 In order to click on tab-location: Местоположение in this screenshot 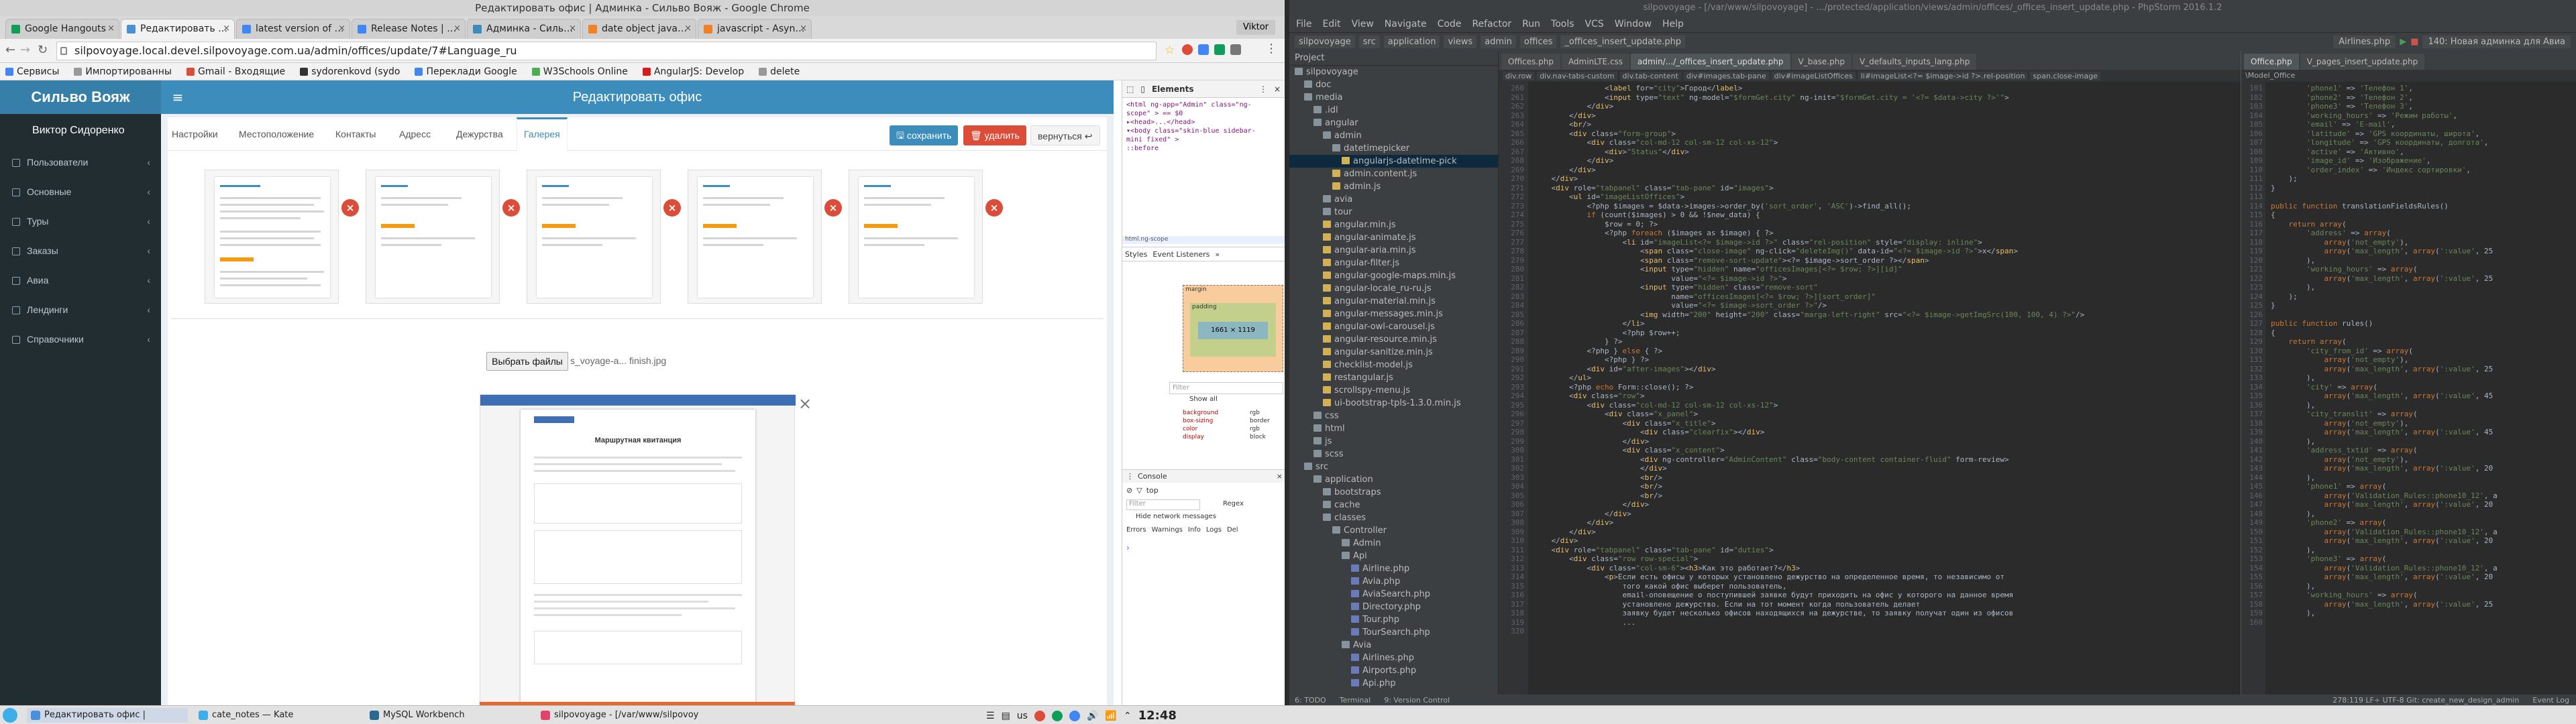, I will do `click(276, 134)`.